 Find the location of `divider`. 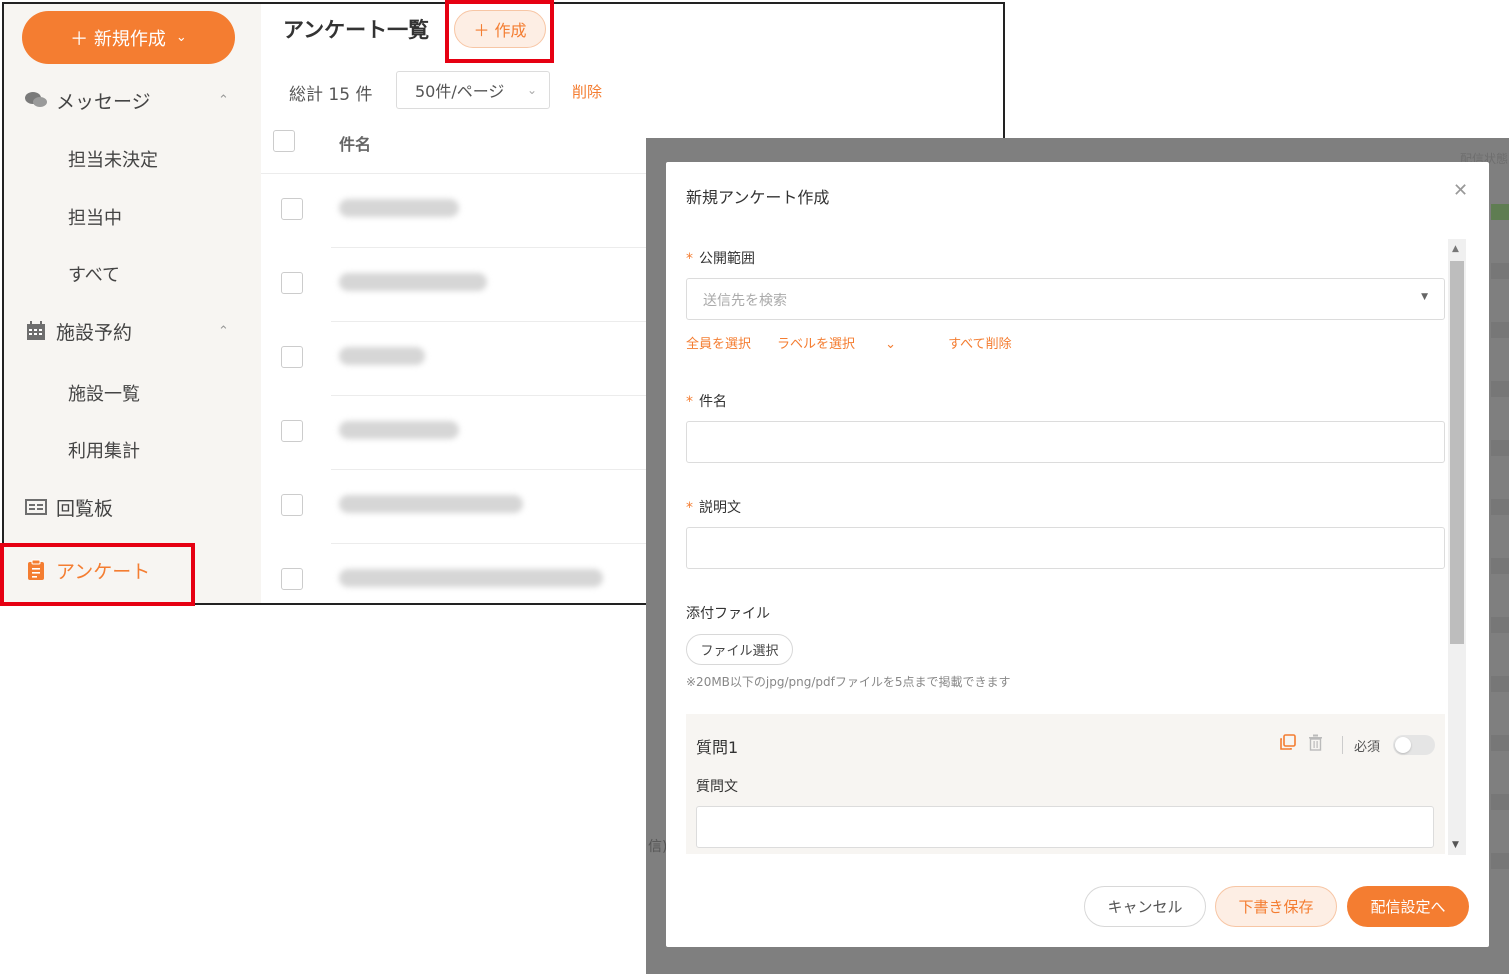

divider is located at coordinates (1342, 745).